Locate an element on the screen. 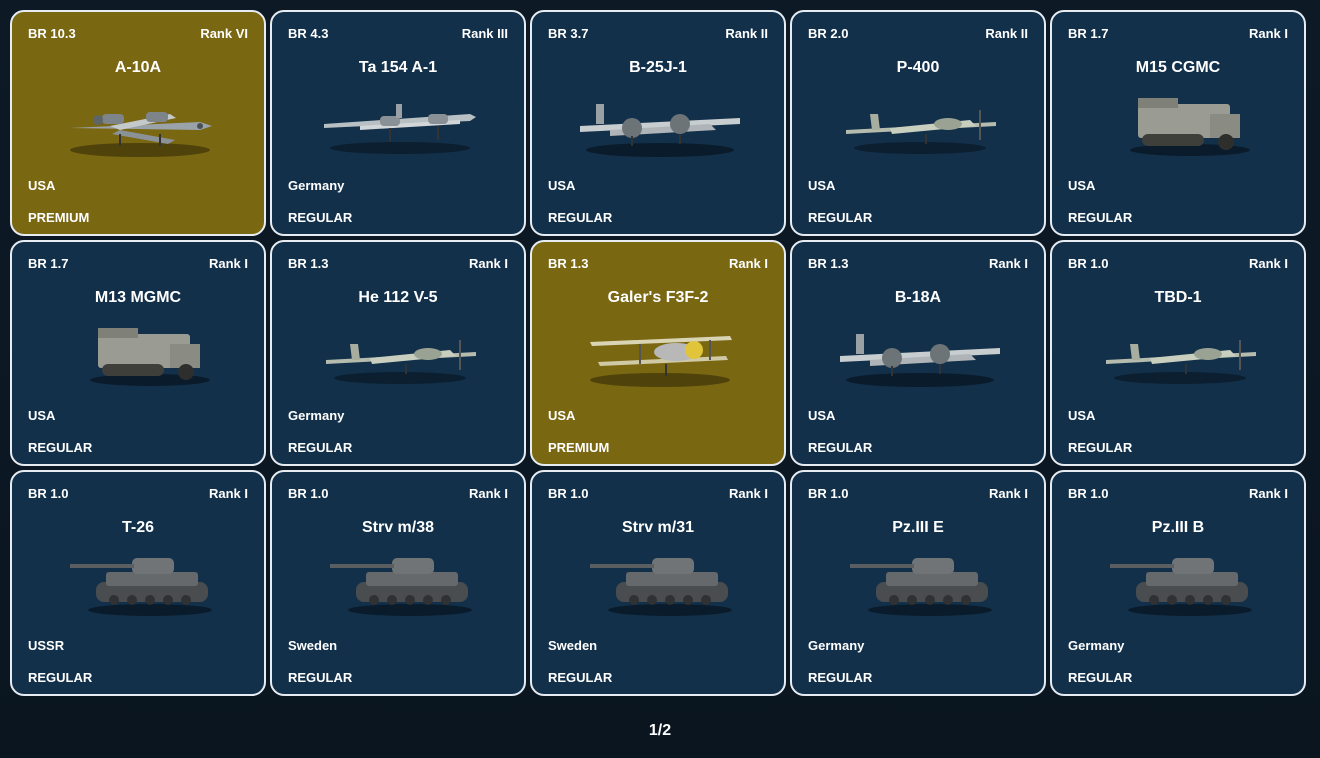  vehicle-card-b-18a: BR 1.3 Rank I B-18A USA REGULAR is located at coordinates (918, 353).